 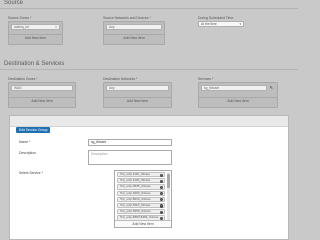 What do you see at coordinates (216, 18) in the screenshot?
I see `schedule-label: During Scheduled Time` at bounding box center [216, 18].